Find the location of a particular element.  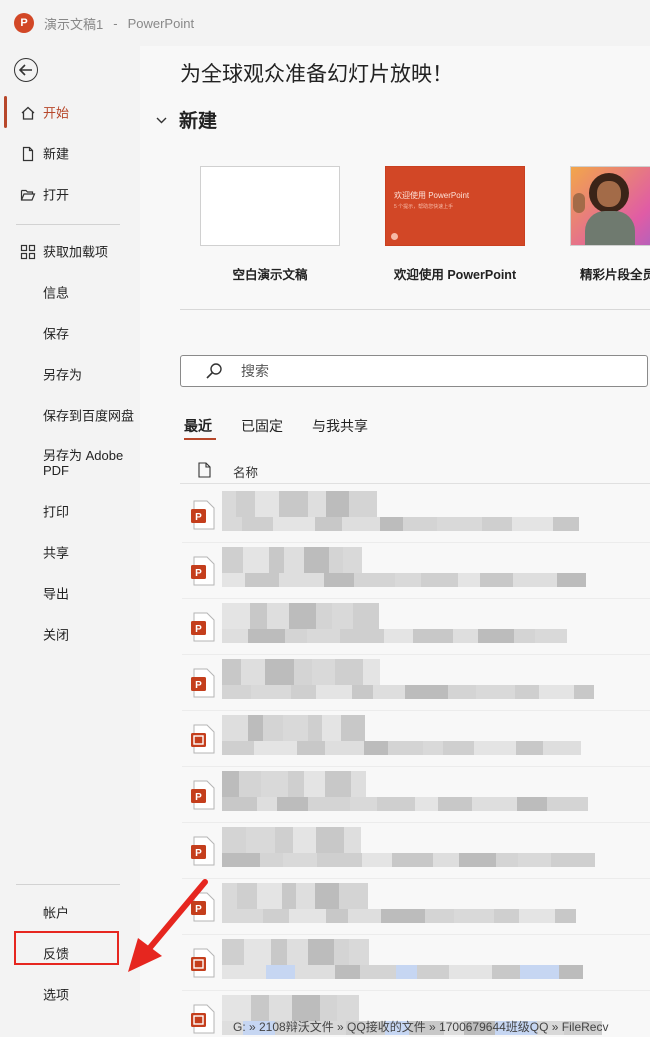

column-name-header: 名称 is located at coordinates (245, 471).